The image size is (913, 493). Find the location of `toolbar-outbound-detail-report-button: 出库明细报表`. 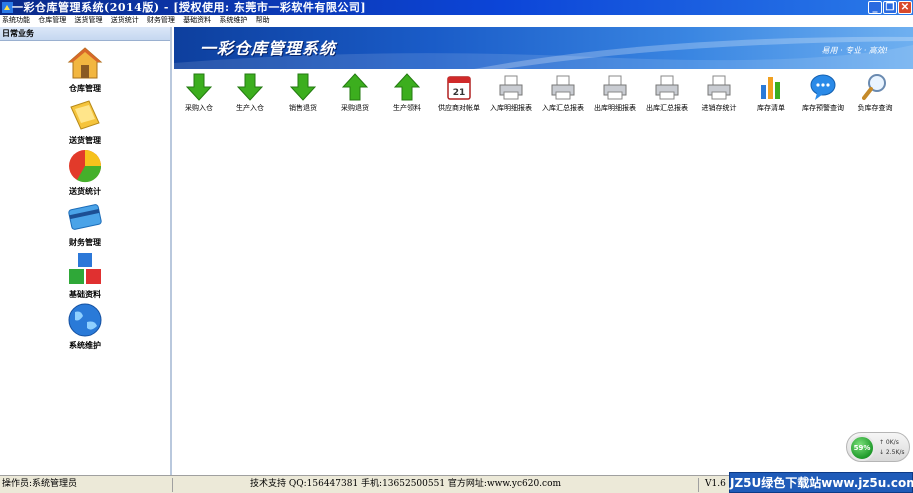

toolbar-outbound-detail-report-button: 出库明细报表 is located at coordinates (615, 93).